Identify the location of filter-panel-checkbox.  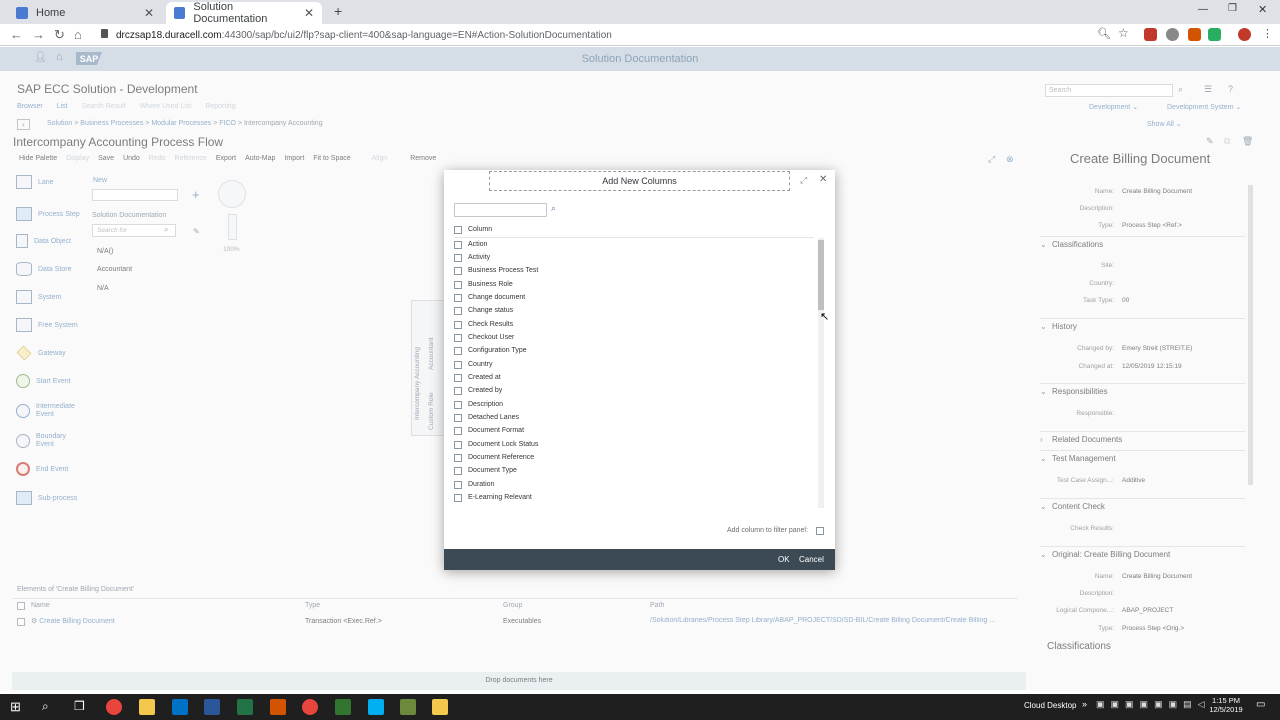
(820, 531).